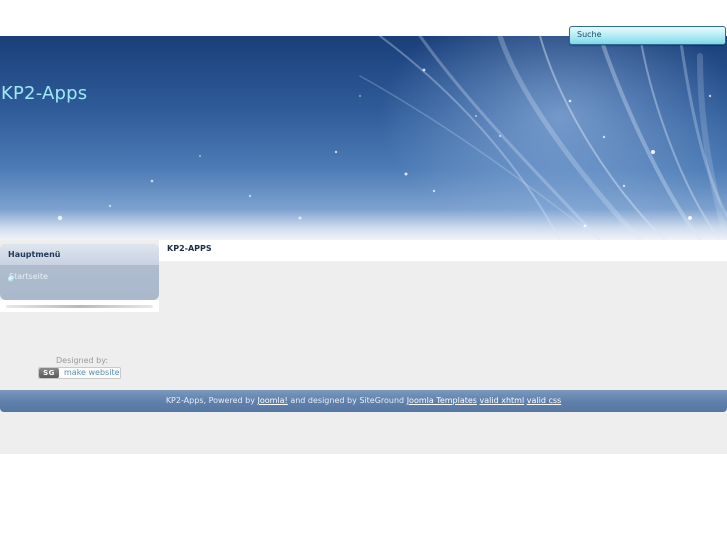 This screenshot has height=545, width=727. I want to click on page-title: KP2-APPS, so click(189, 248).